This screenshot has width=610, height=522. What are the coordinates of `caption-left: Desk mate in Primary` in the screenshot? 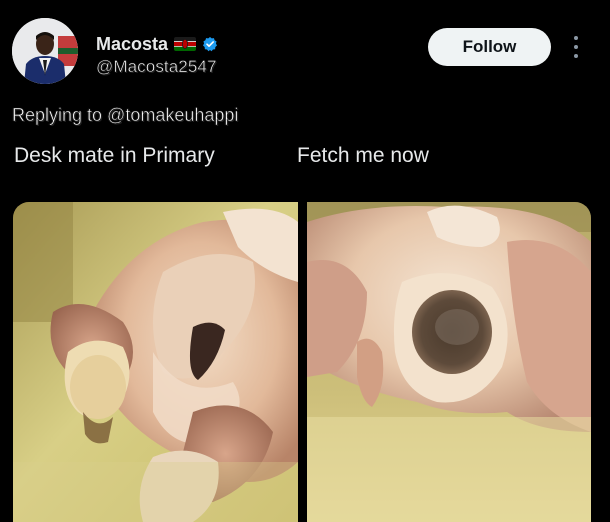 It's located at (114, 155).